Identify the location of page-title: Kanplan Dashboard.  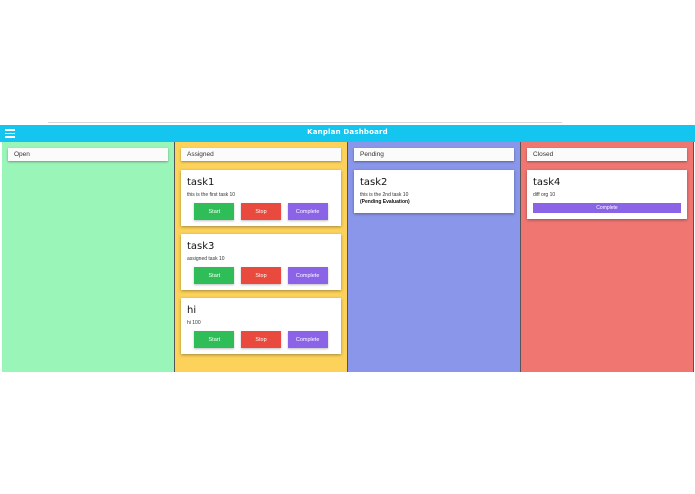
(347, 132).